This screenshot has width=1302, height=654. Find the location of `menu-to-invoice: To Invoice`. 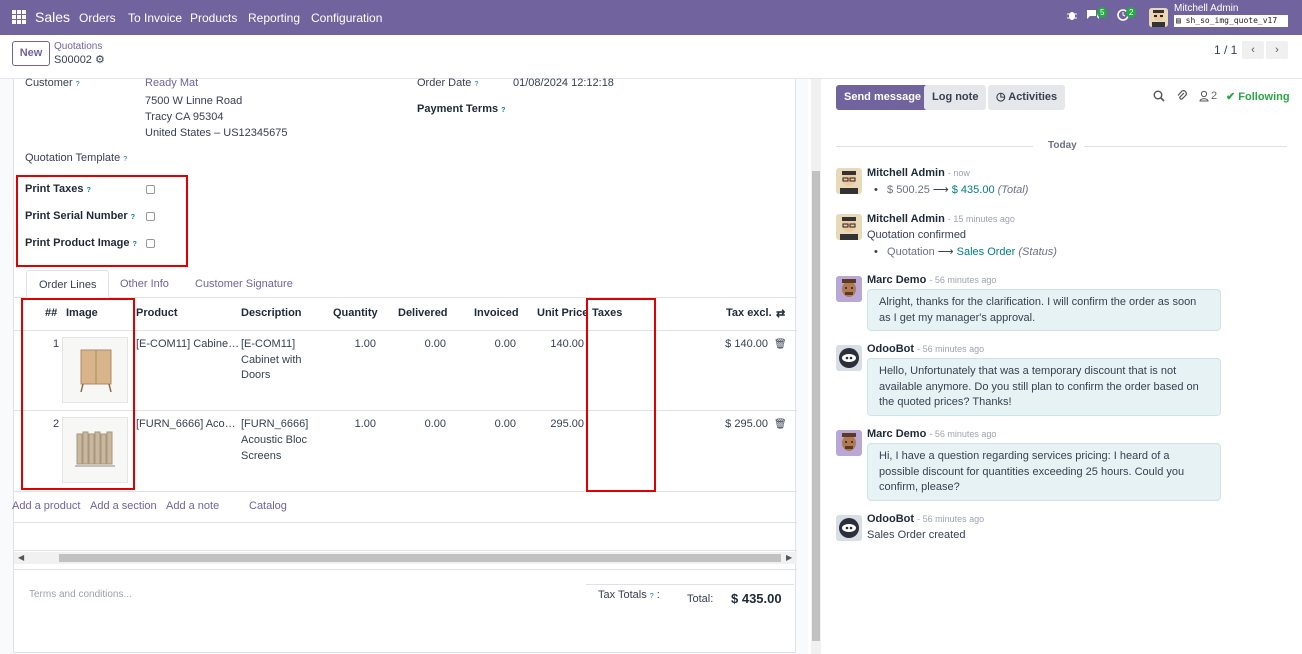

menu-to-invoice: To Invoice is located at coordinates (155, 18).